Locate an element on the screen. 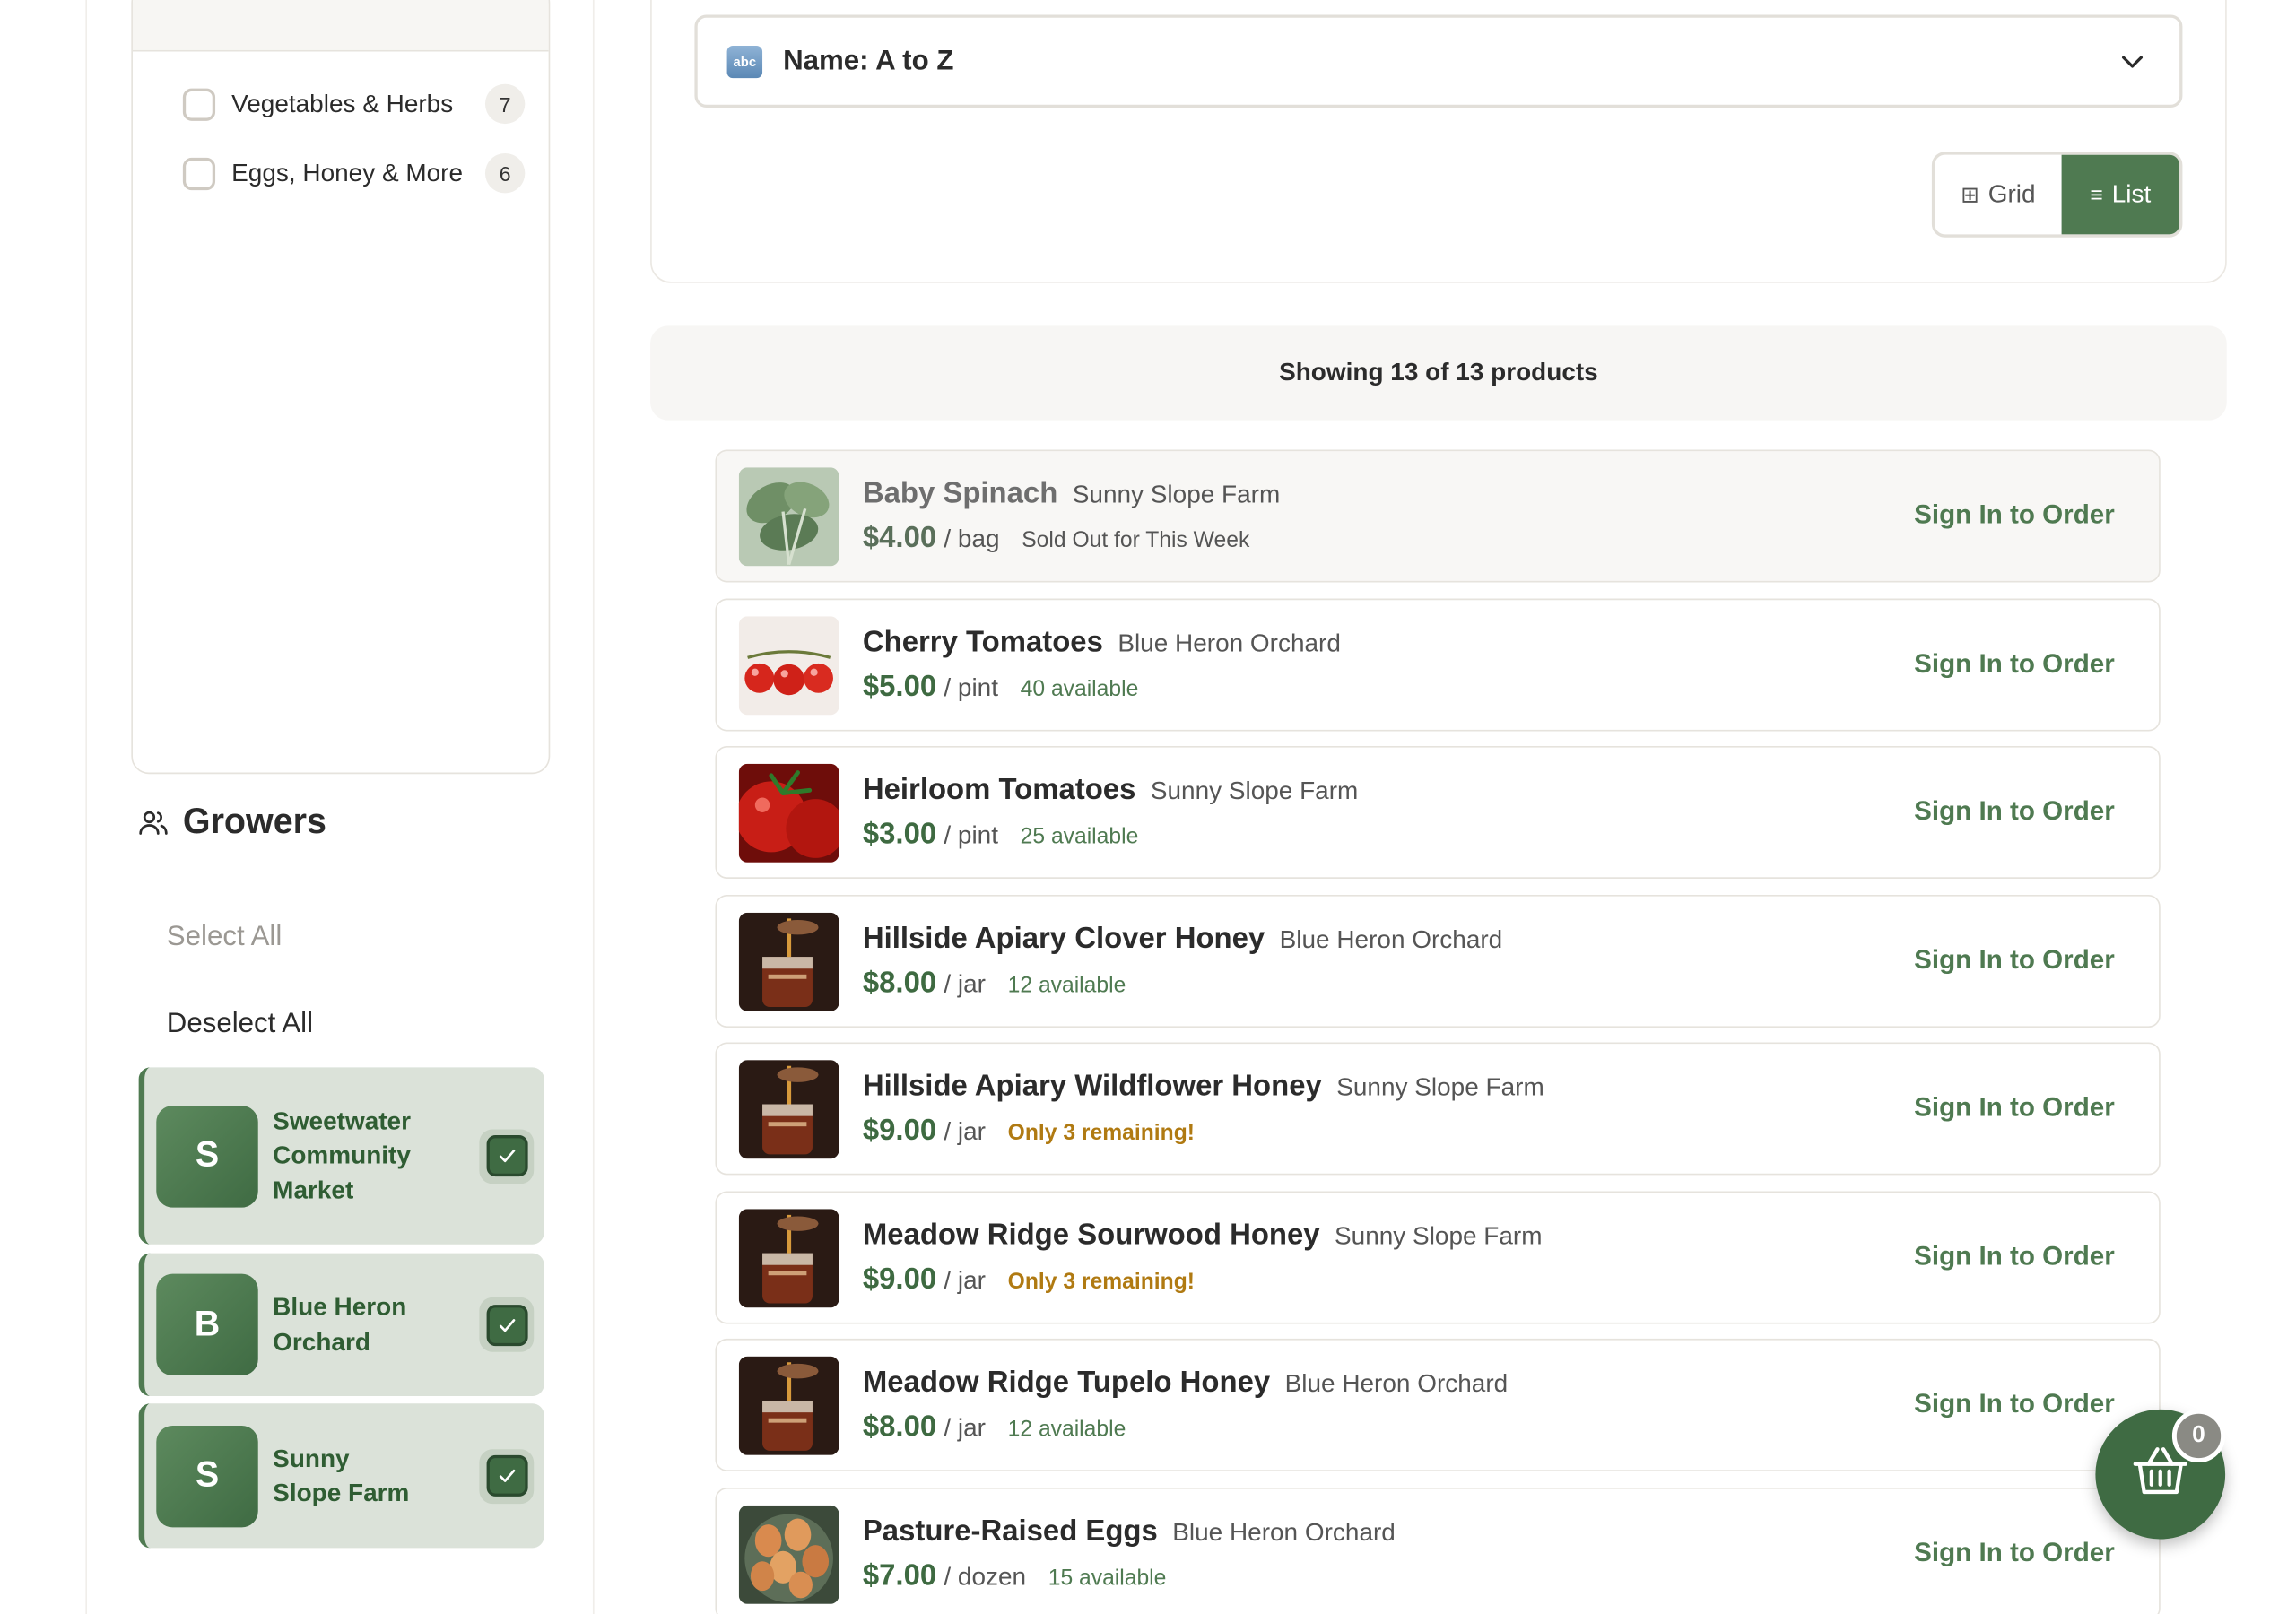 Image resolution: width=2296 pixels, height=1614 pixels. product-unit: / pint is located at coordinates (971, 687).